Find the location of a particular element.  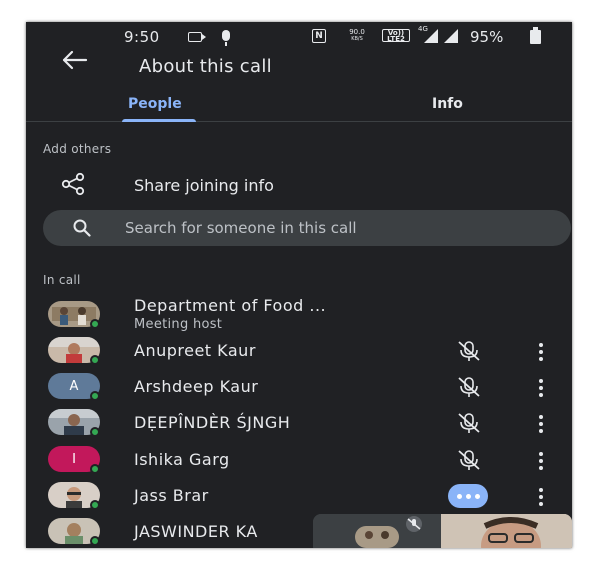

status-time: 9:50 is located at coordinates (142, 37).